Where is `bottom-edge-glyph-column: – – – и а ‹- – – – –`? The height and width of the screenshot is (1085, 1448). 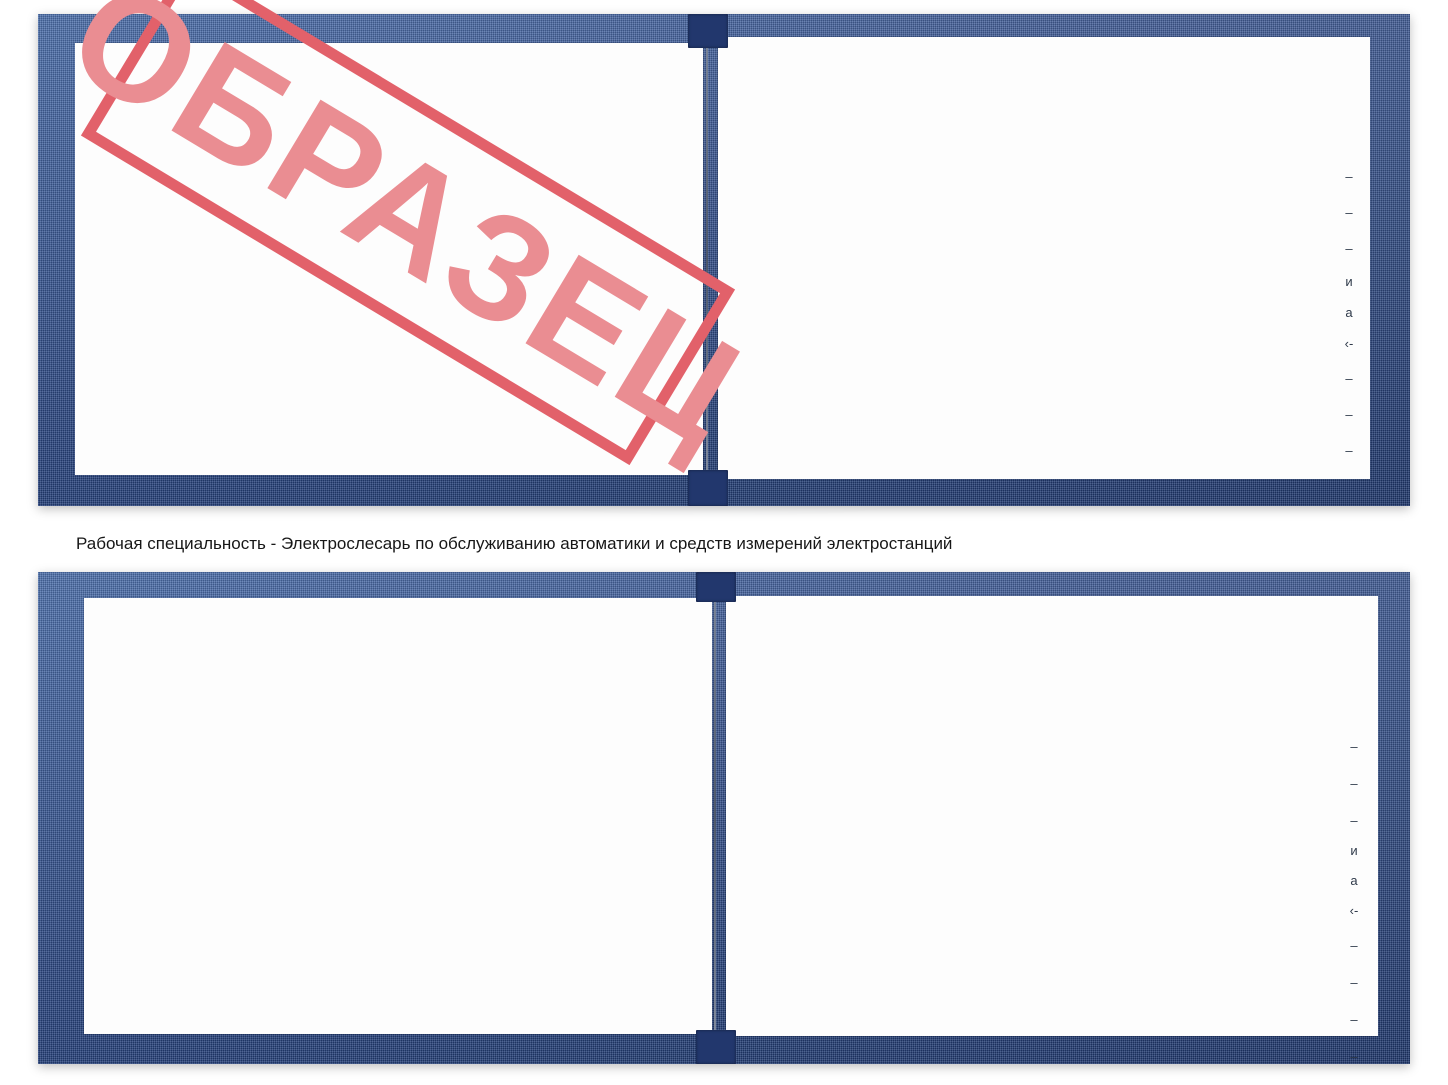
bottom-edge-glyph-column: – – – и а ‹- – – – – is located at coordinates (1354, 901).